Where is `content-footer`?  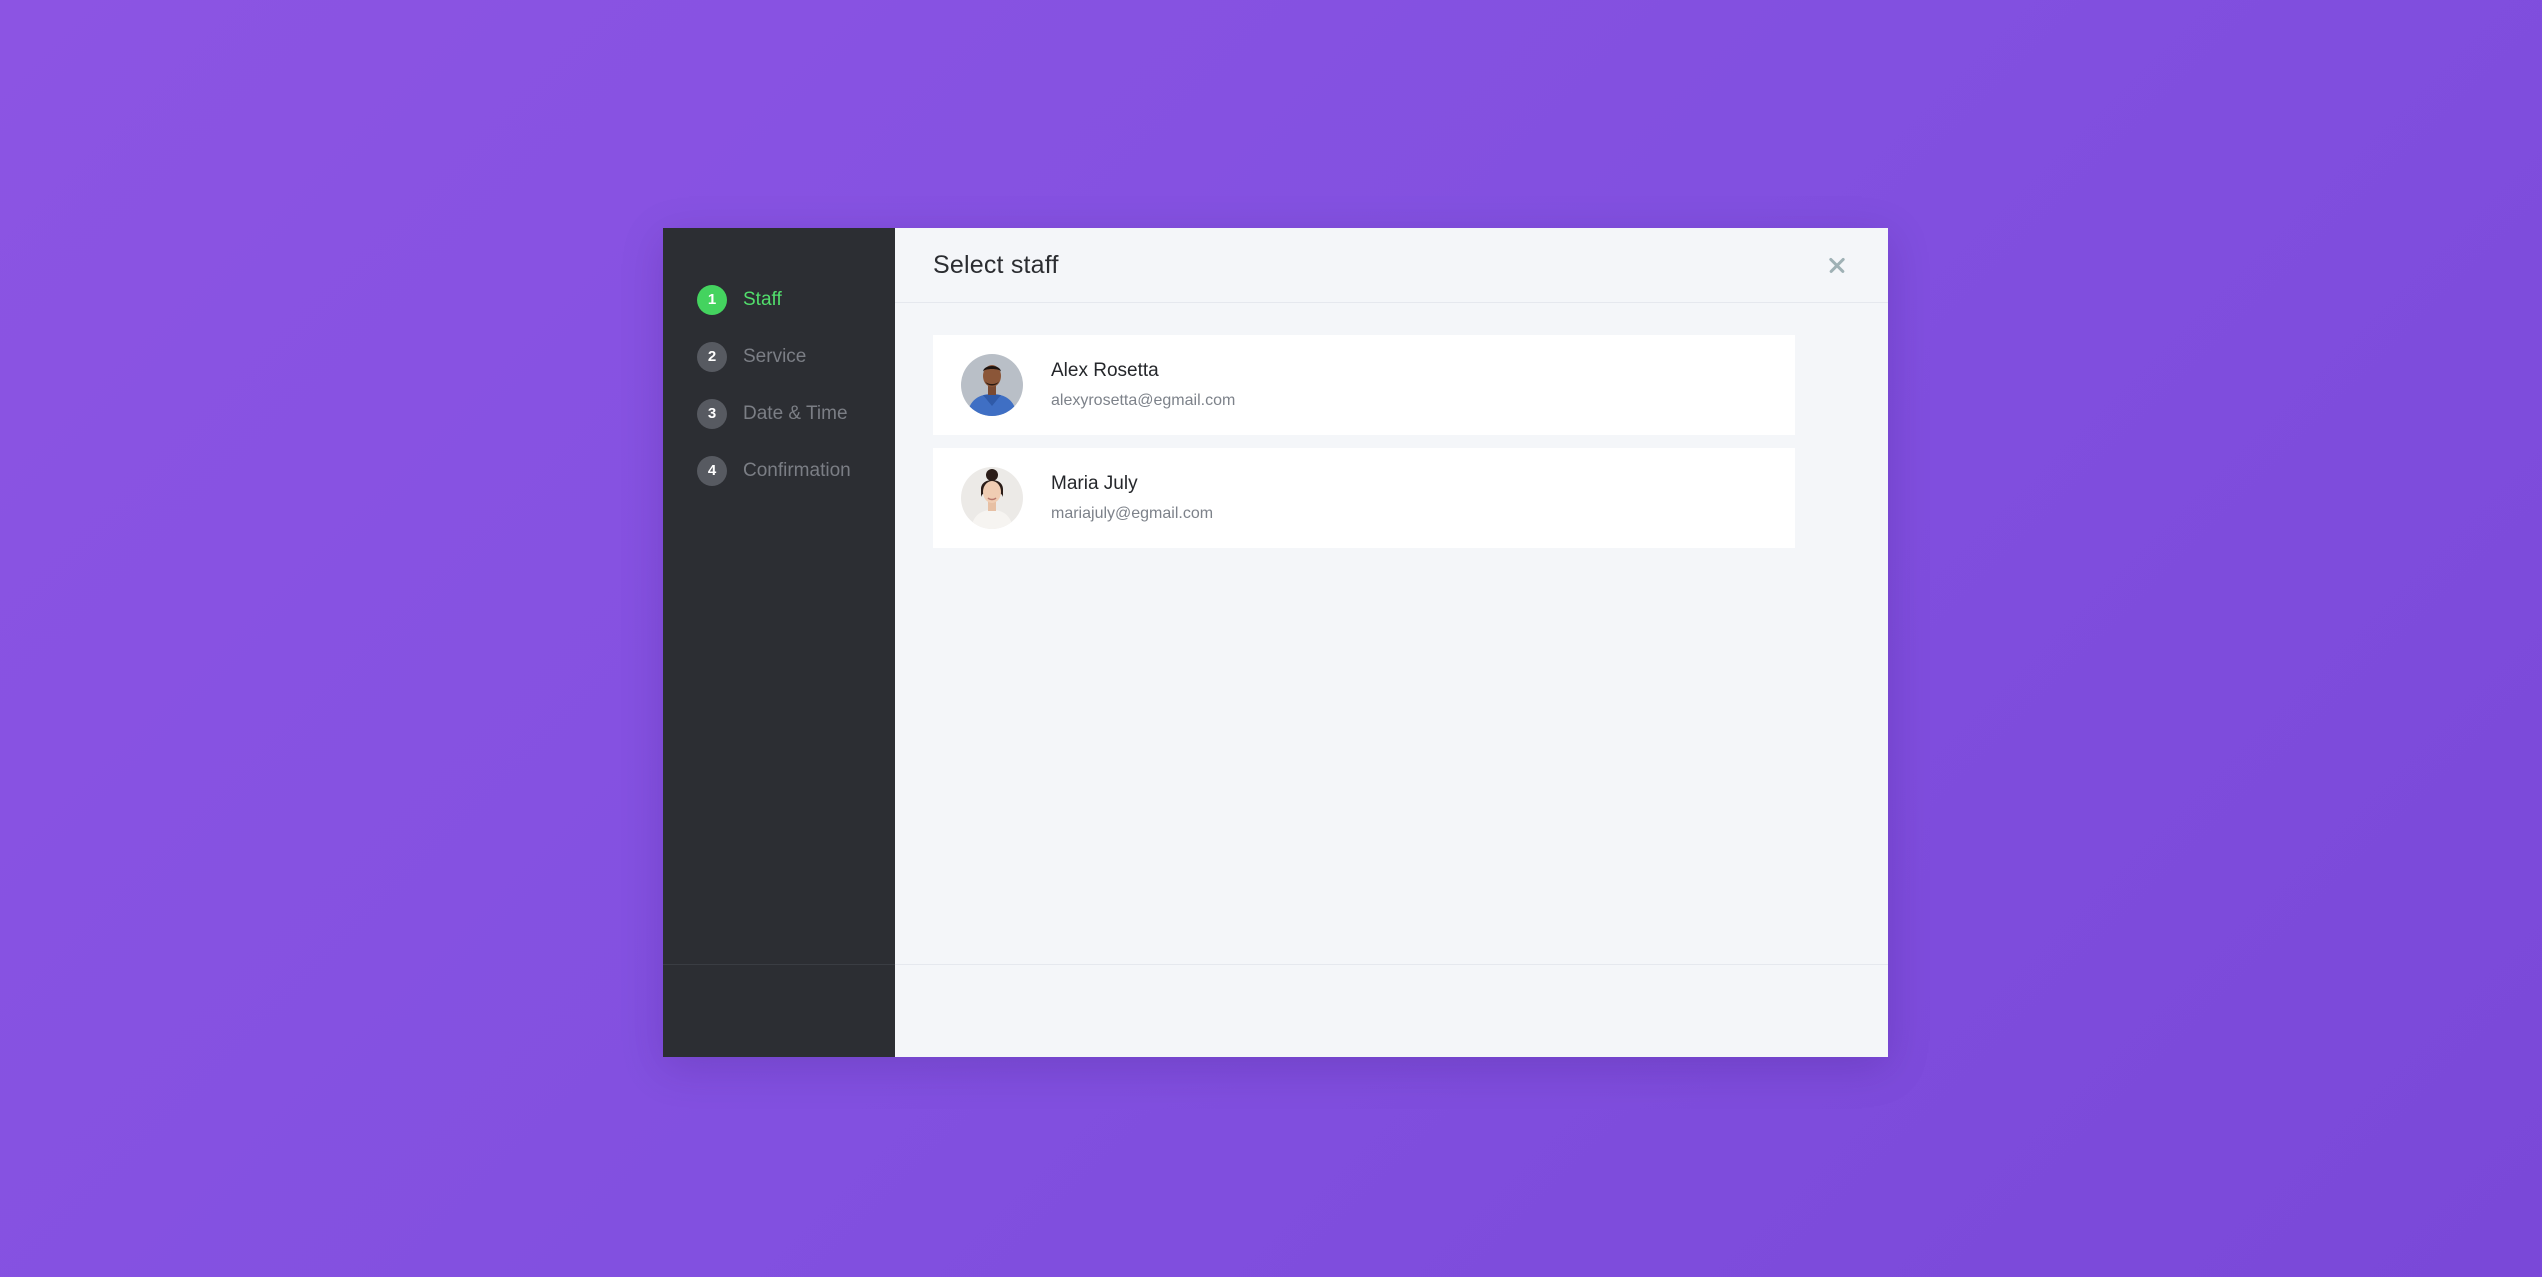 content-footer is located at coordinates (1391, 1010).